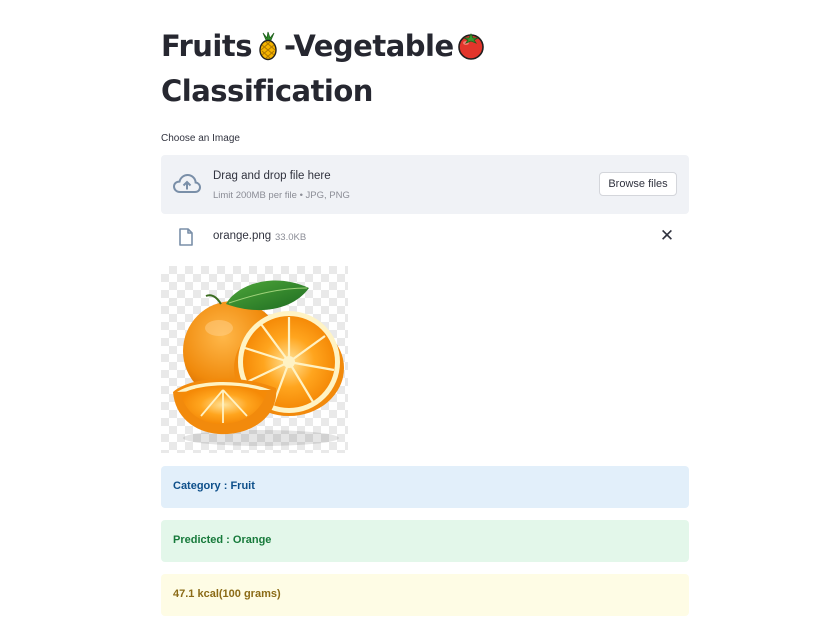  I want to click on prediction-success-alert: Predicted : Orange, so click(425, 541).